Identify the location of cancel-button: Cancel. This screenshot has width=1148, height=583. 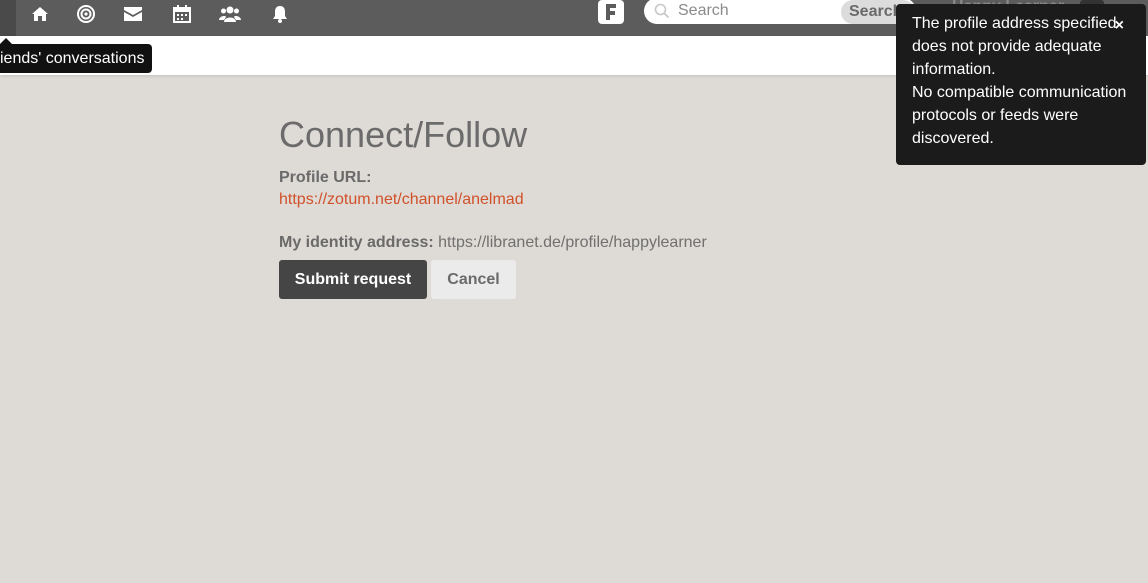
(473, 279).